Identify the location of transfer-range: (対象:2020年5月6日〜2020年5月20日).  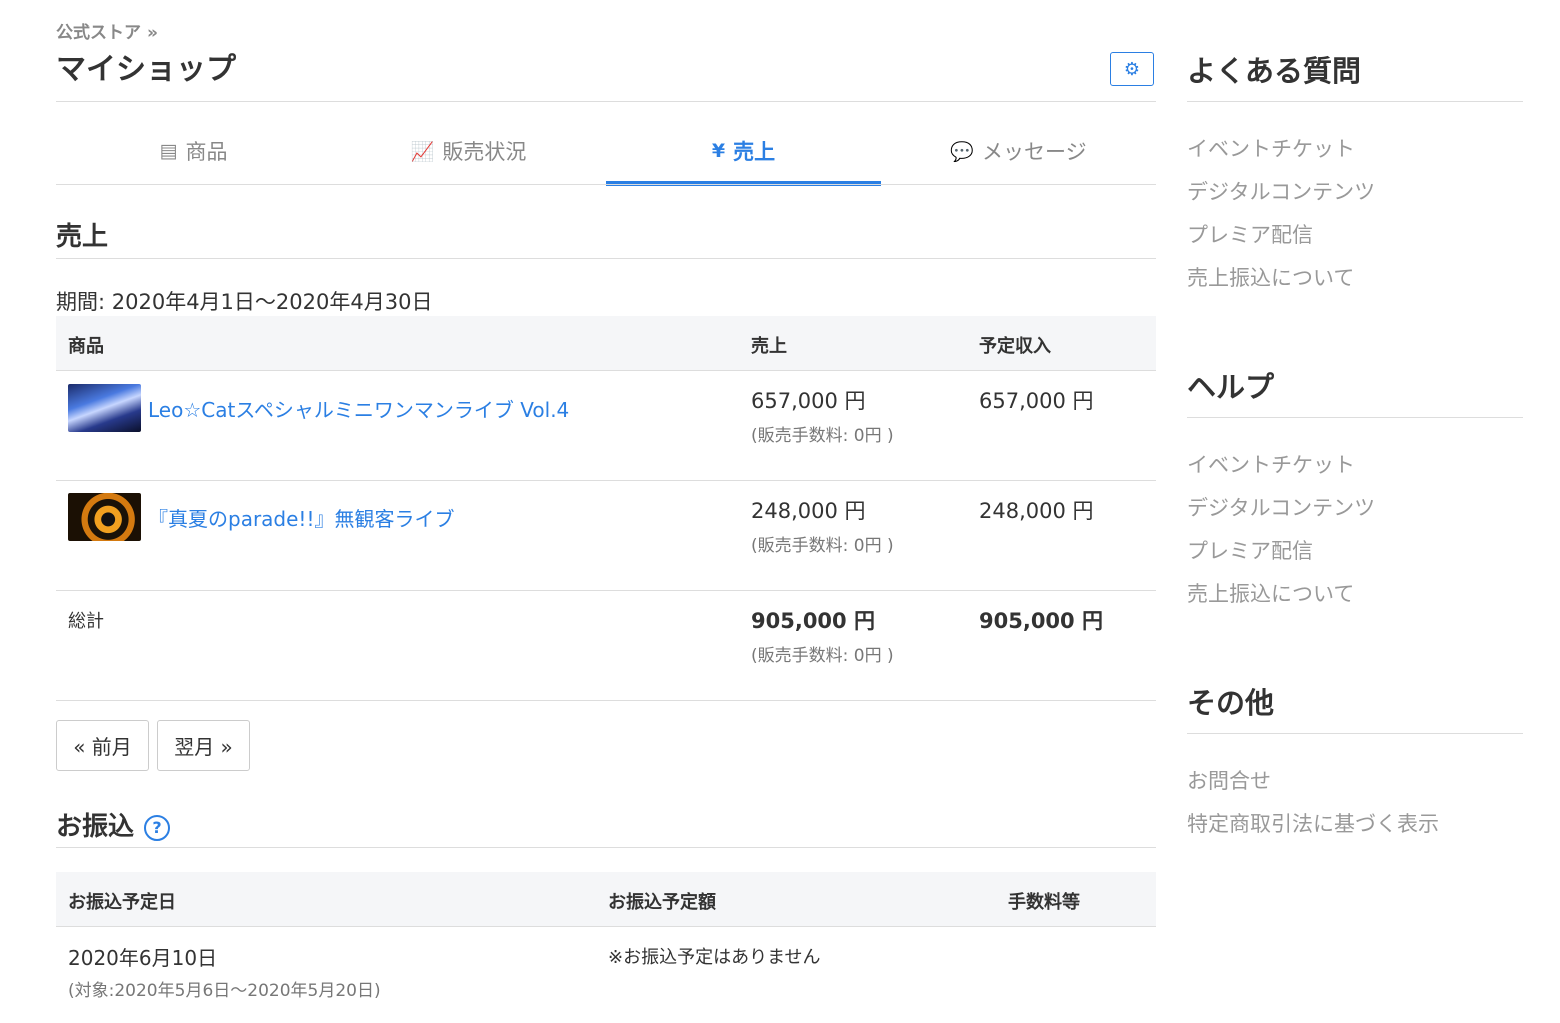
(224, 991).